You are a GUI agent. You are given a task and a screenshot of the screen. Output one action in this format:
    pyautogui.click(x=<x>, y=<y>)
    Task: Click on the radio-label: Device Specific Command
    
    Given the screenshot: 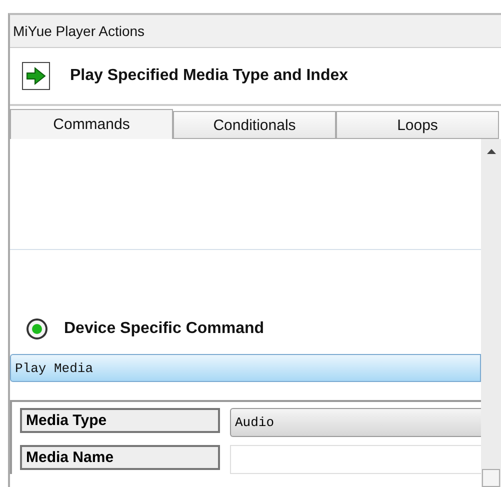 What is the action you would take?
    pyautogui.click(x=164, y=329)
    